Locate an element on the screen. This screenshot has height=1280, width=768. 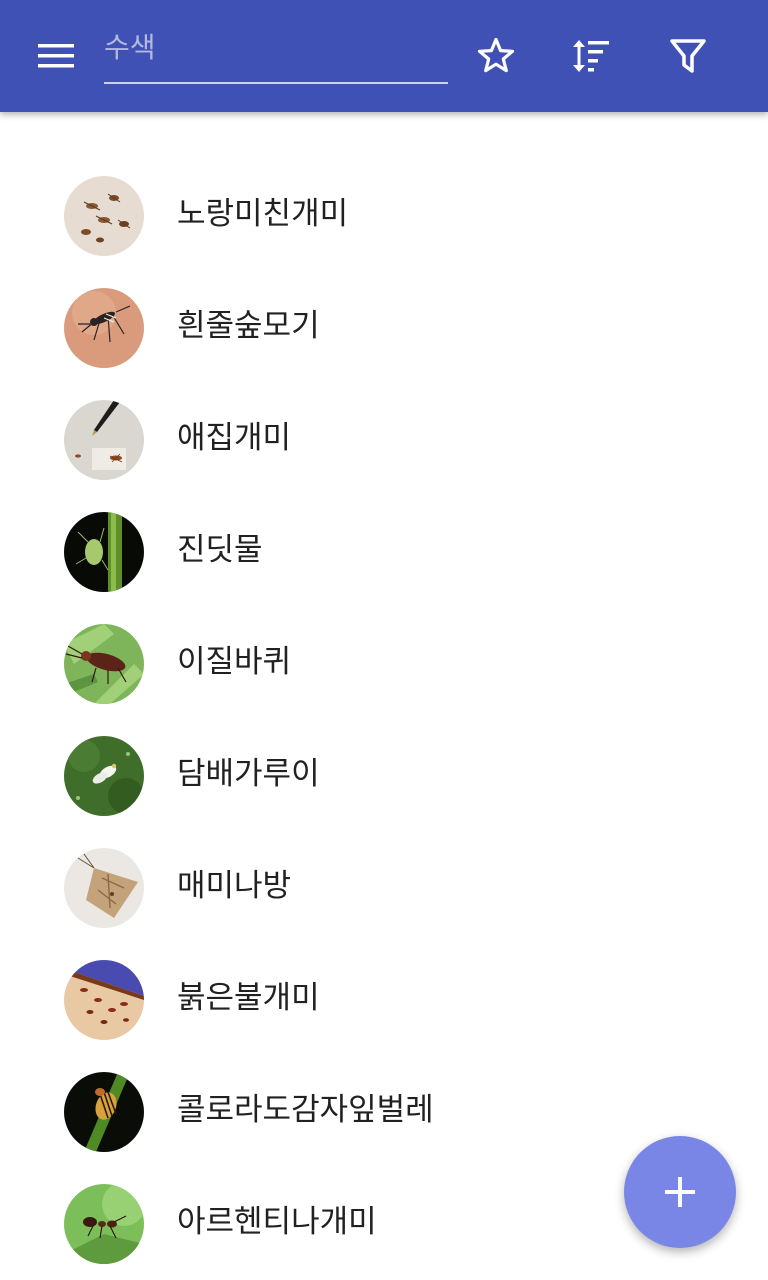
list-item: 이질바퀴 is located at coordinates (384, 664).